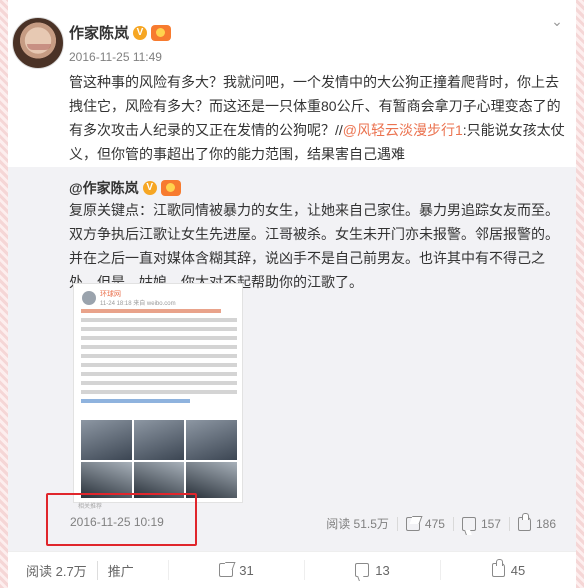 The height and width of the screenshot is (588, 584). What do you see at coordinates (545, 523) in the screenshot?
I see `quoted-like-count: 186` at bounding box center [545, 523].